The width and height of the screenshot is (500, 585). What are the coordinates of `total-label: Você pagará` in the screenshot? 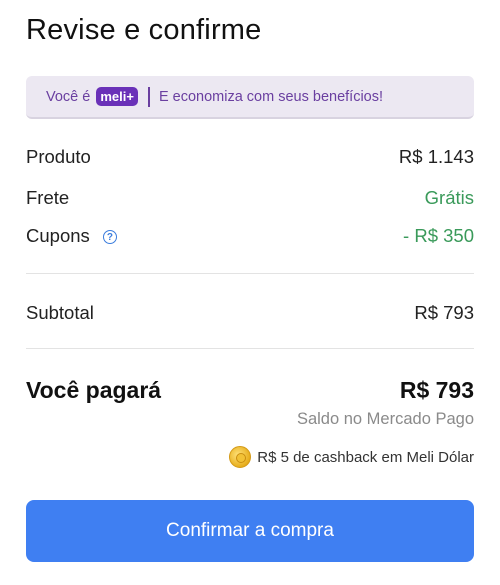 It's located at (94, 390).